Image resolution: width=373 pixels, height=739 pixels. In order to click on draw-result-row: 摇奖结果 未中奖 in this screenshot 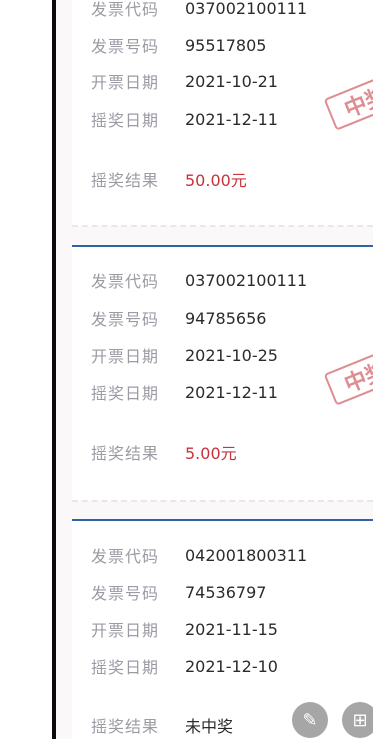, I will do `click(162, 725)`.